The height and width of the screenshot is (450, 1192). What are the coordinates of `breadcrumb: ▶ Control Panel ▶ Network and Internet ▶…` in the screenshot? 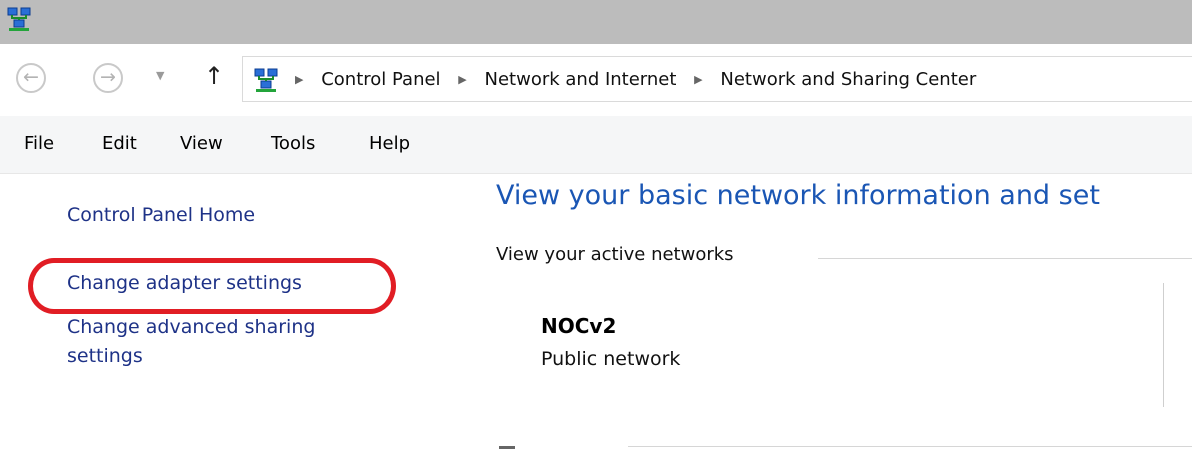 It's located at (635, 79).